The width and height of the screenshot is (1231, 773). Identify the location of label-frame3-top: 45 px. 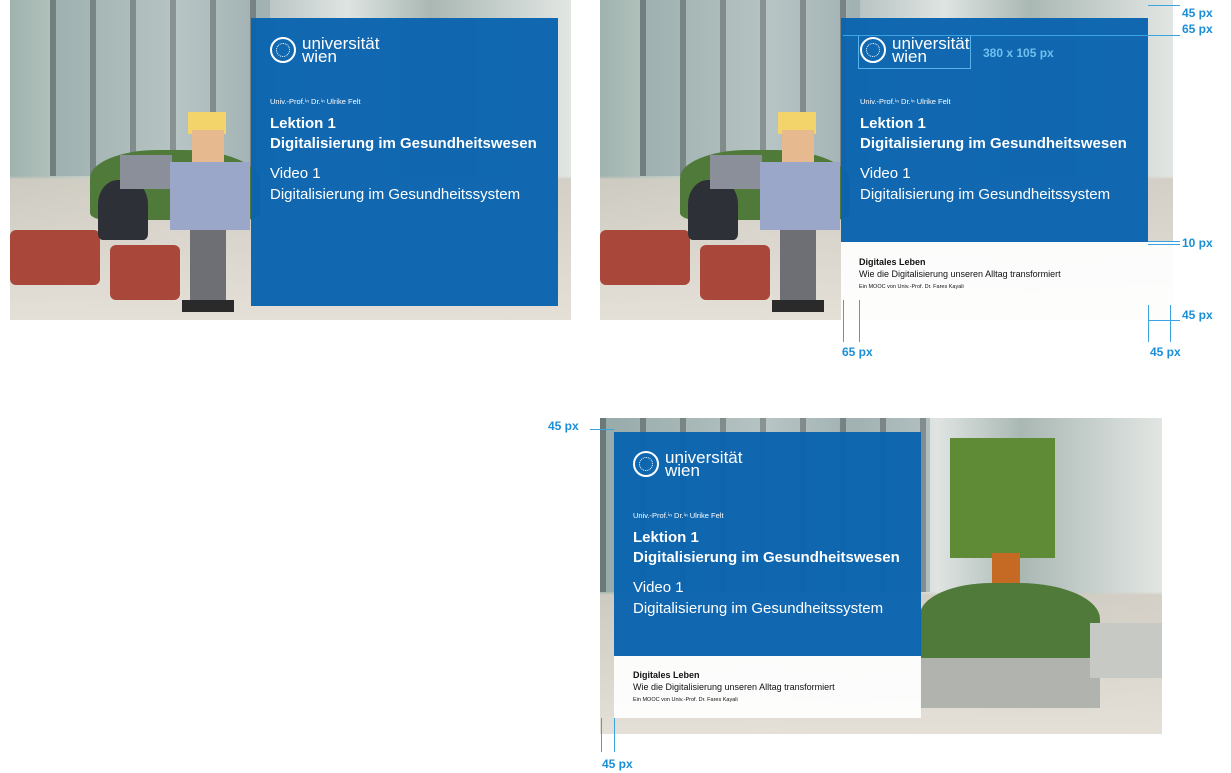
(563, 426).